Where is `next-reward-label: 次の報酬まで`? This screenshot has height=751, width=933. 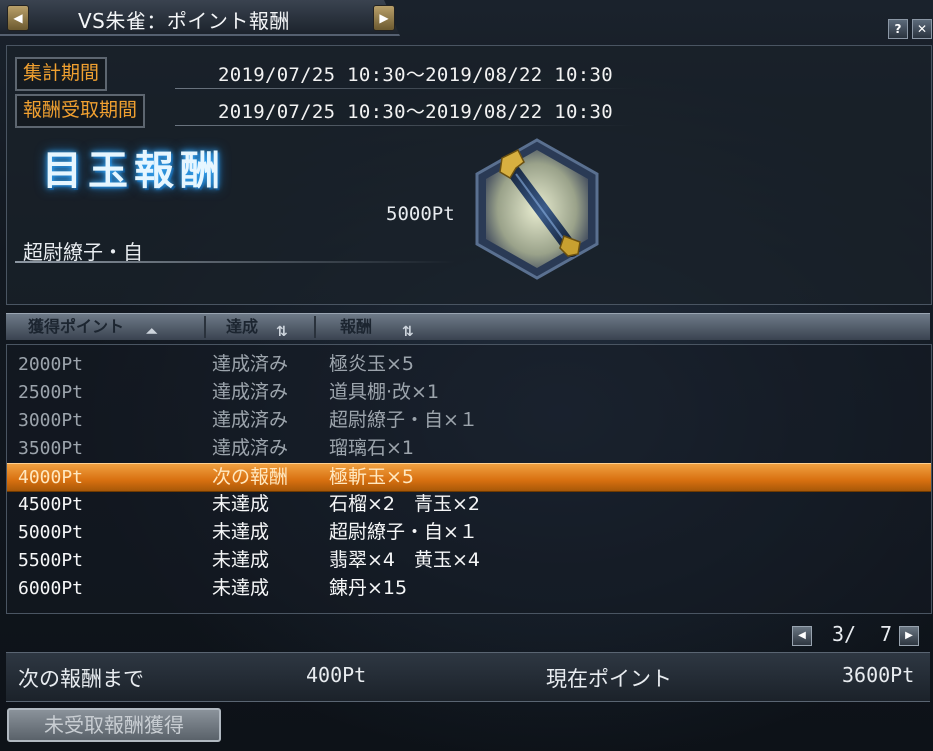 next-reward-label: 次の報酬まで is located at coordinates (81, 679).